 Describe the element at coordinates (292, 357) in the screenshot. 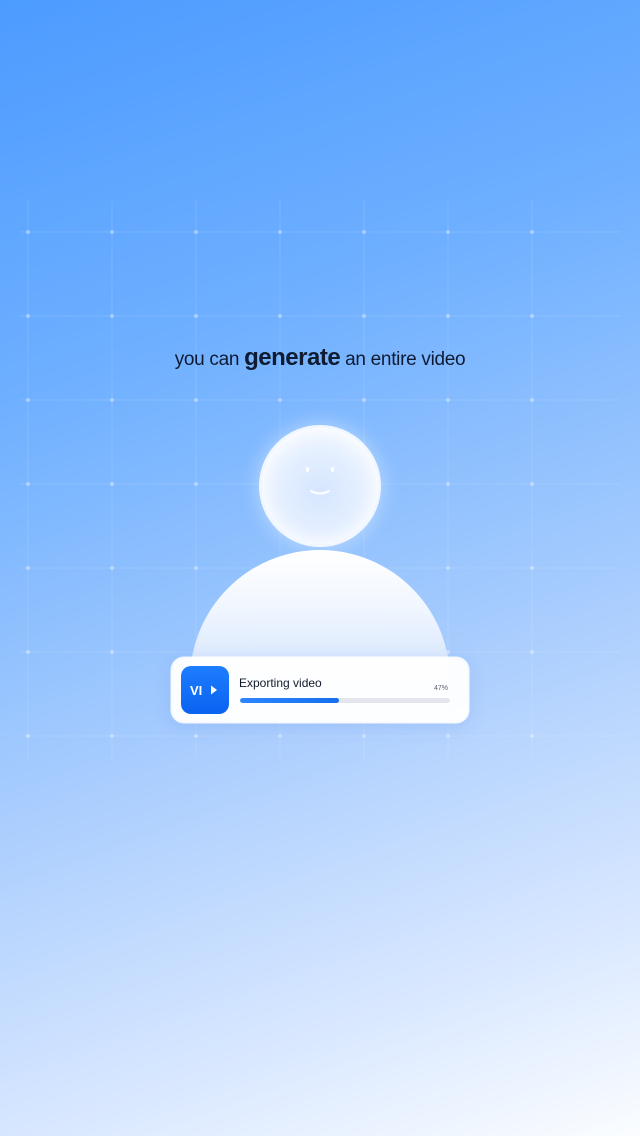

I see `headline-emphasis: generate` at that location.